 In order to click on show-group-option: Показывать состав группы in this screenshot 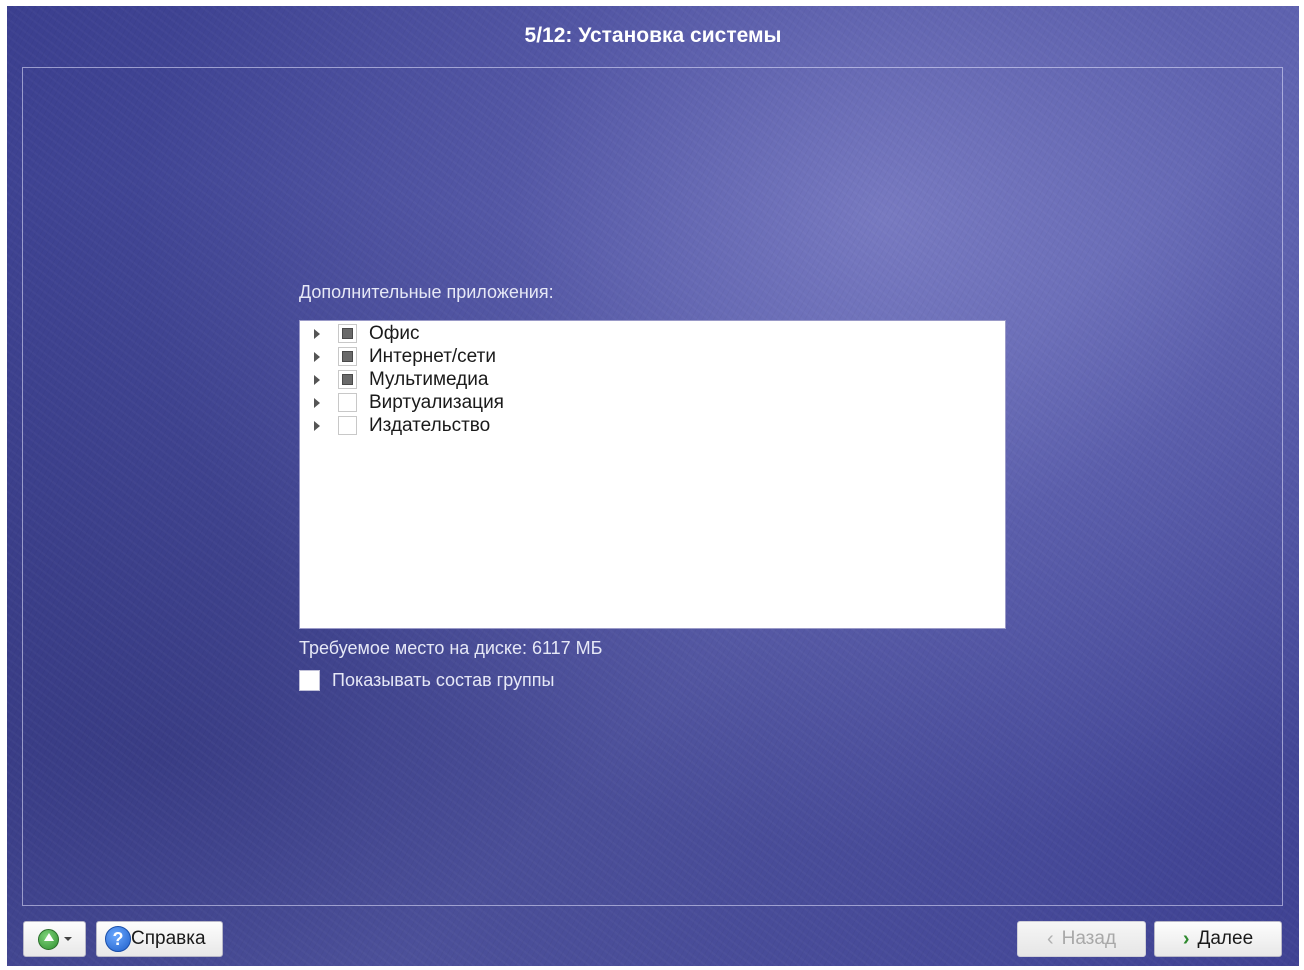, I will do `click(426, 680)`.